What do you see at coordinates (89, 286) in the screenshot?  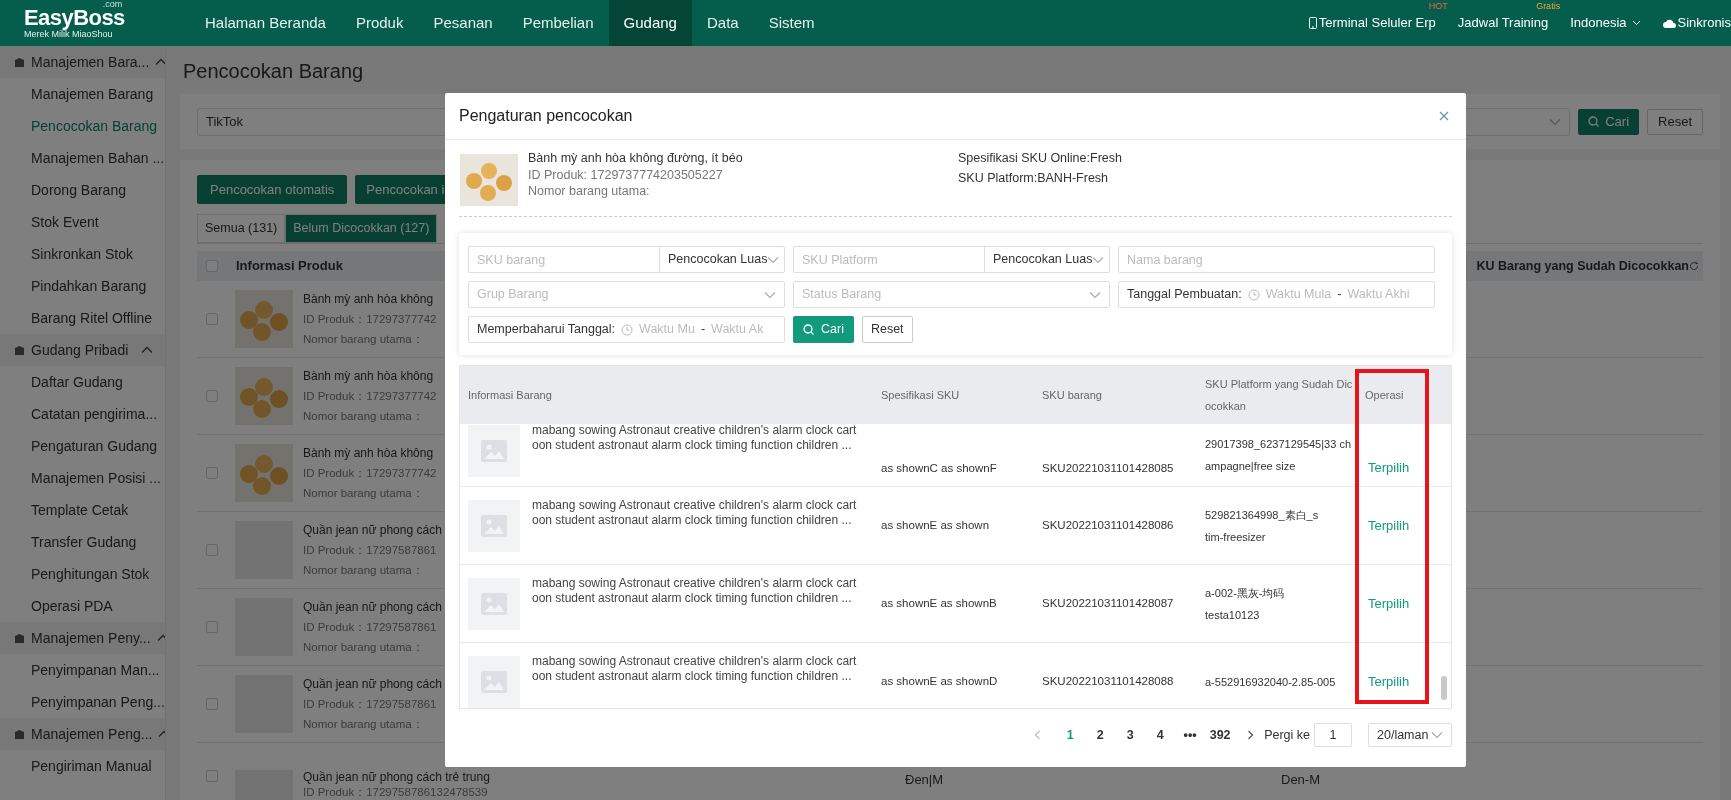 I see `sidebar-item: Pindahkan Barang` at bounding box center [89, 286].